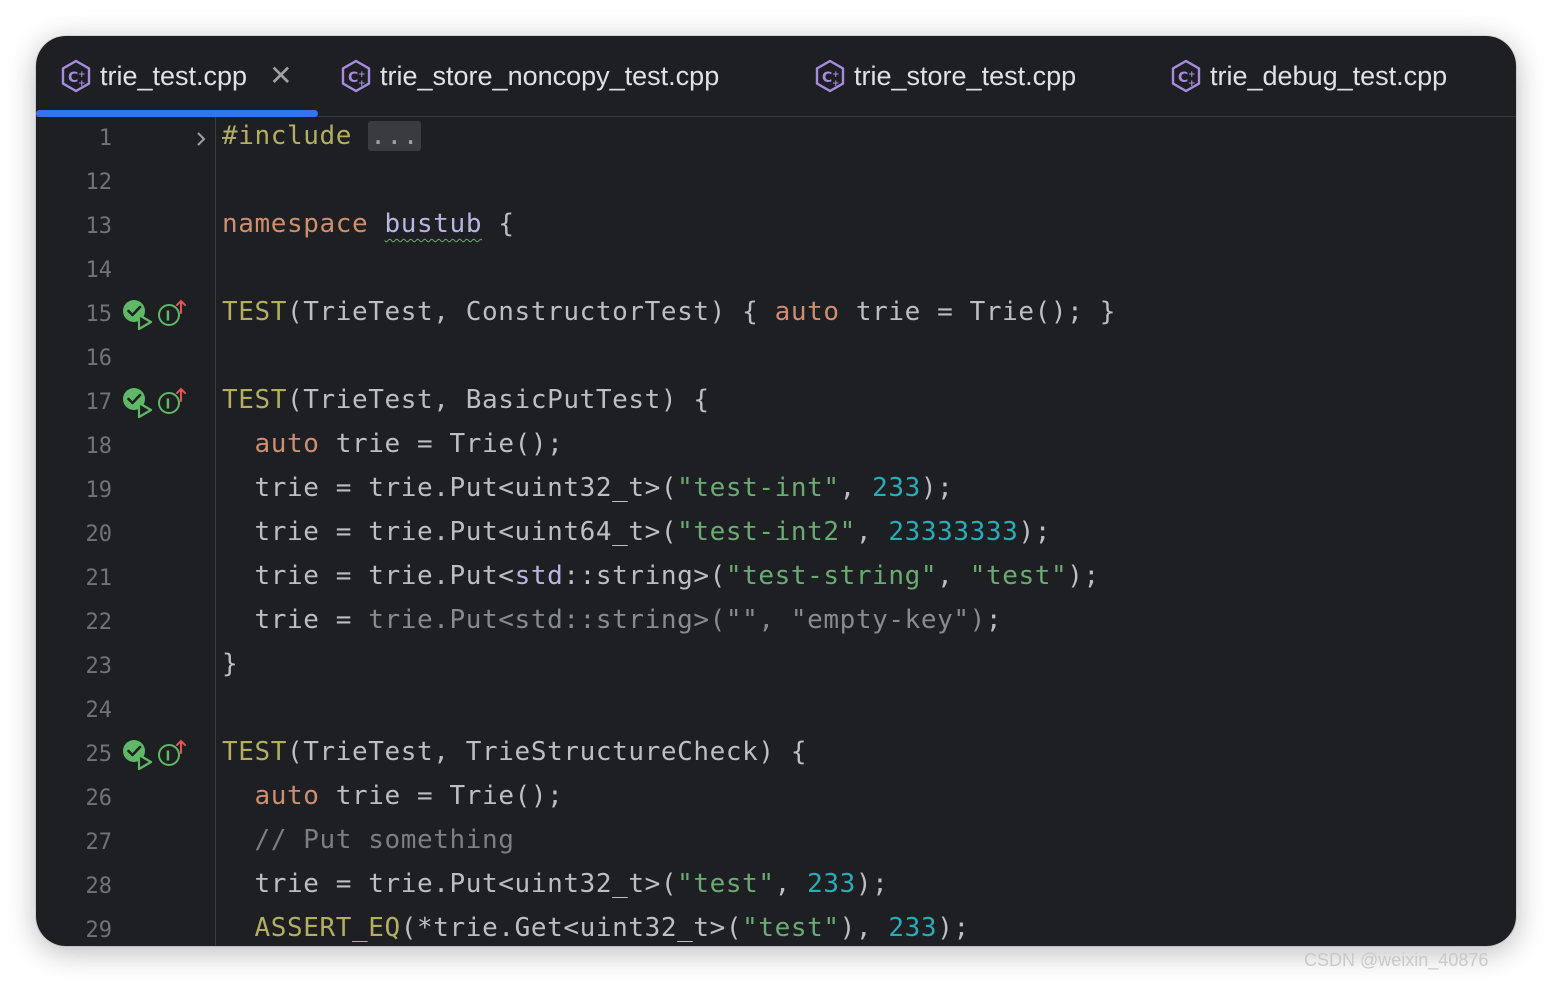 Image resolution: width=1552 pixels, height=982 pixels. I want to click on code-text: namespace bustub {, so click(368, 224).